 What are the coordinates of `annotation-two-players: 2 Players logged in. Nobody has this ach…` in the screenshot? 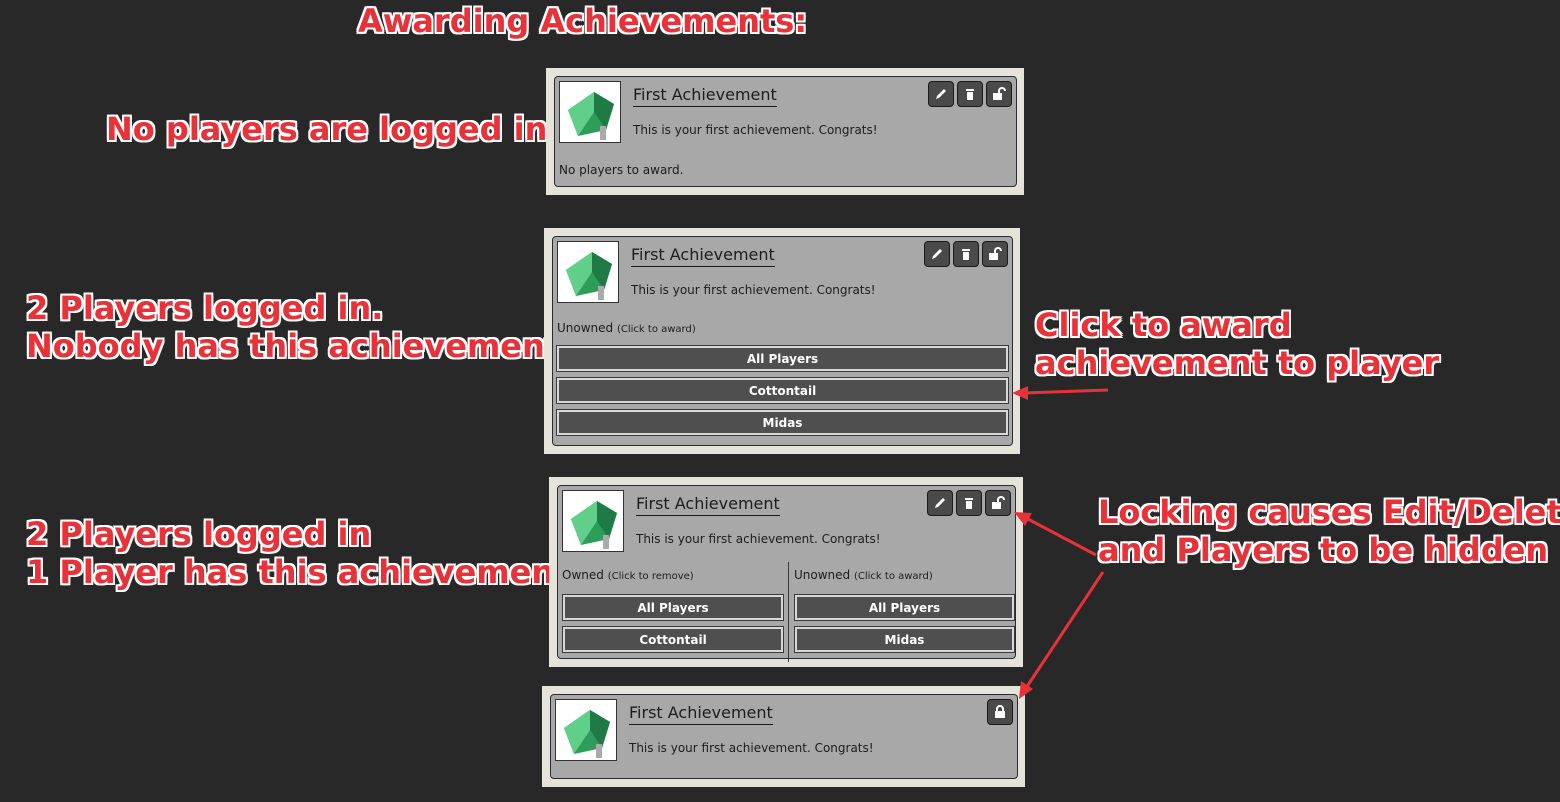 It's located at (299, 327).